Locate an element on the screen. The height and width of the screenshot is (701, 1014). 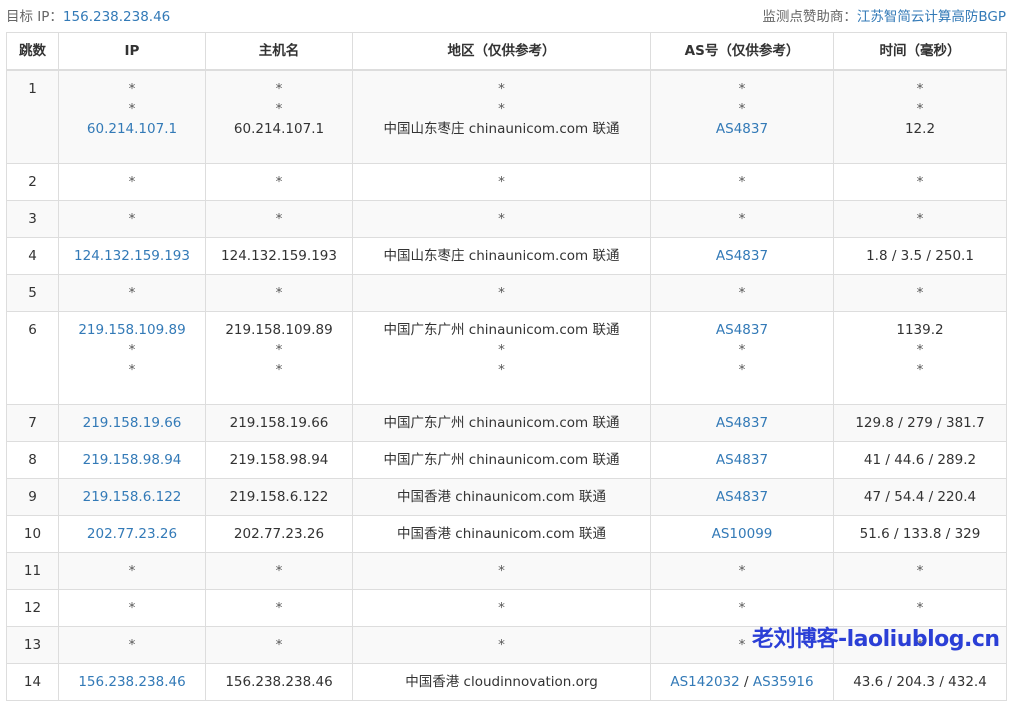
ip-link: 219.158.19.66 is located at coordinates (132, 423).